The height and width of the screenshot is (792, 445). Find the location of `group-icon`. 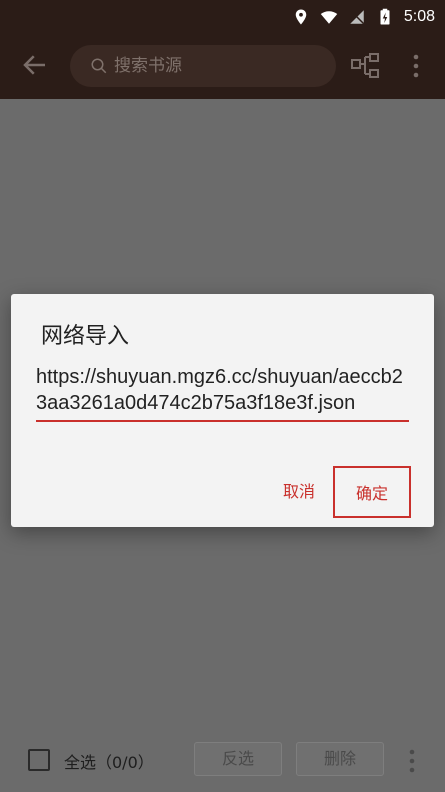

group-icon is located at coordinates (365, 66).